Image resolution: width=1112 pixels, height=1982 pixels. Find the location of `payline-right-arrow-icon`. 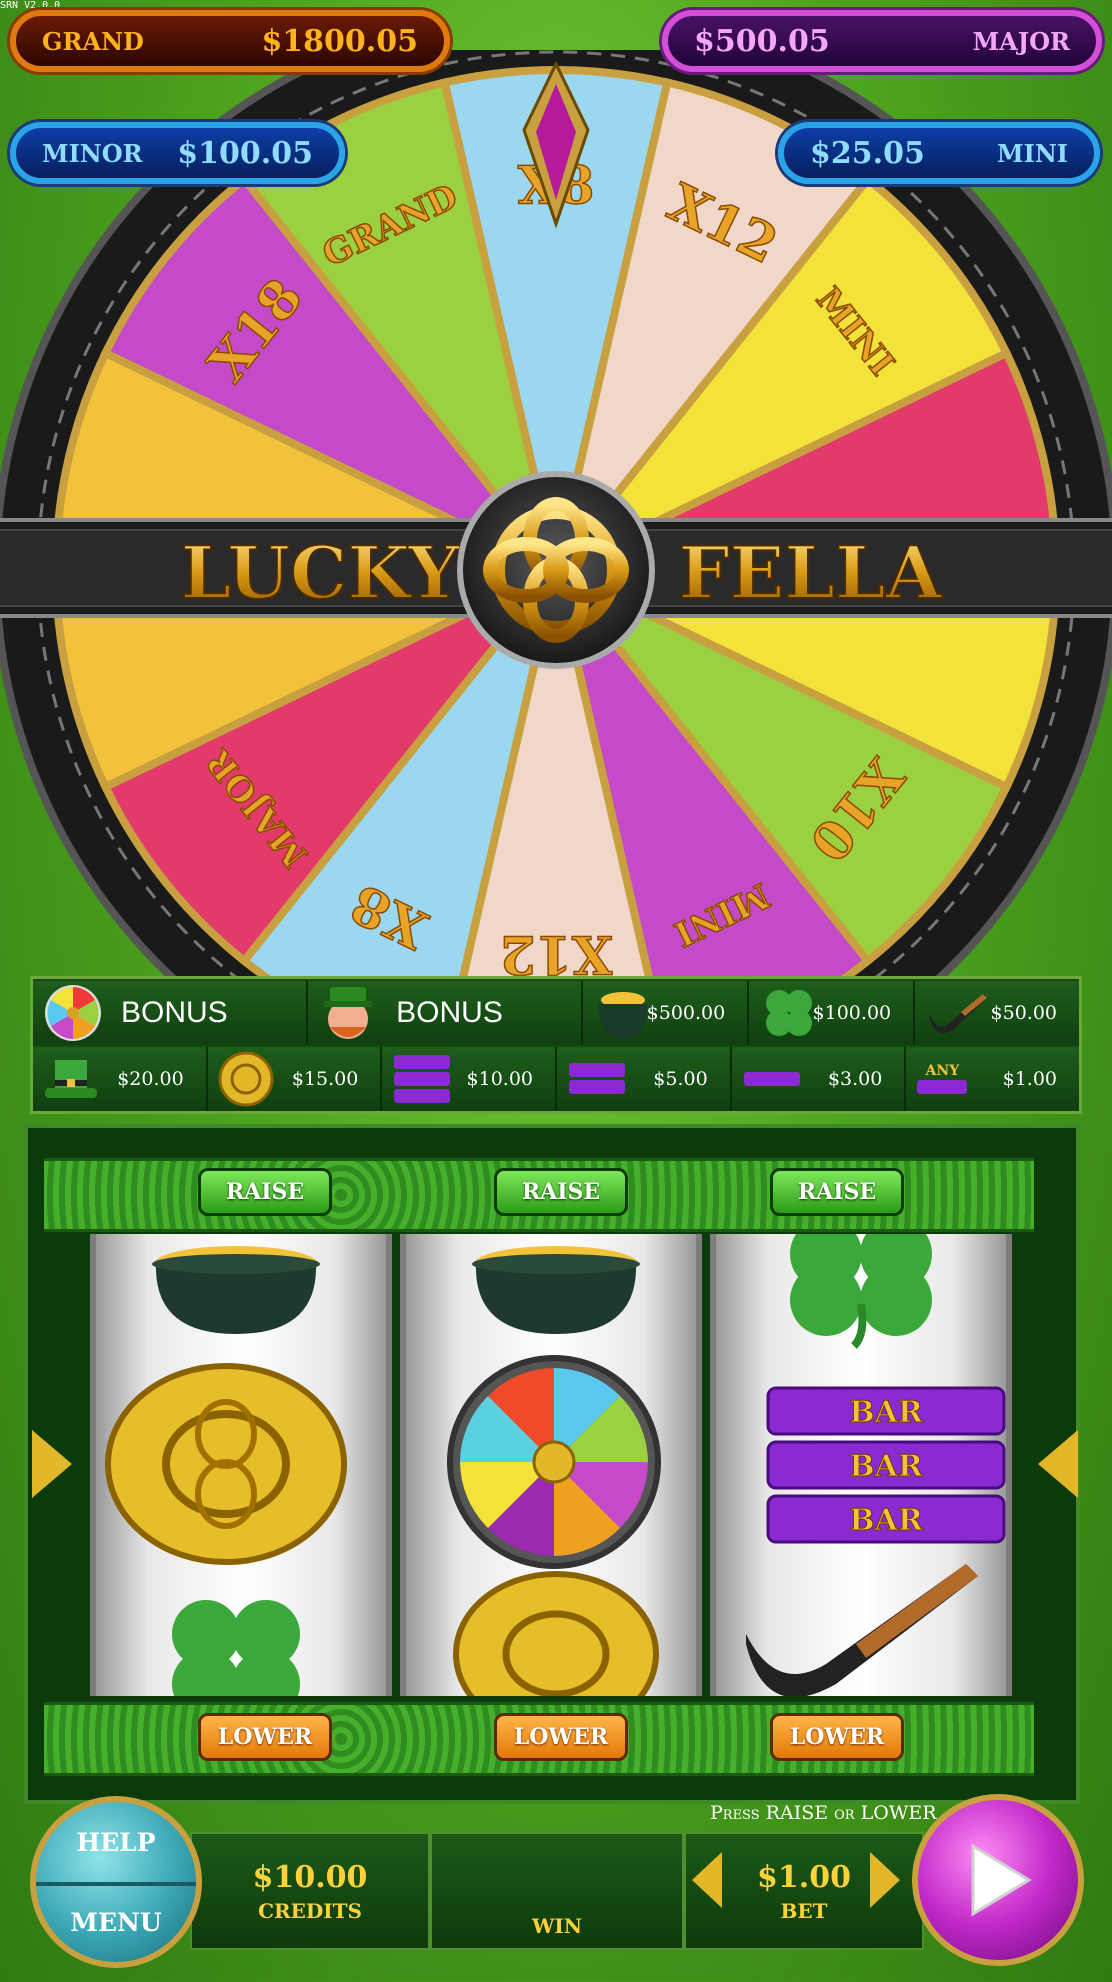

payline-right-arrow-icon is located at coordinates (1058, 1464).